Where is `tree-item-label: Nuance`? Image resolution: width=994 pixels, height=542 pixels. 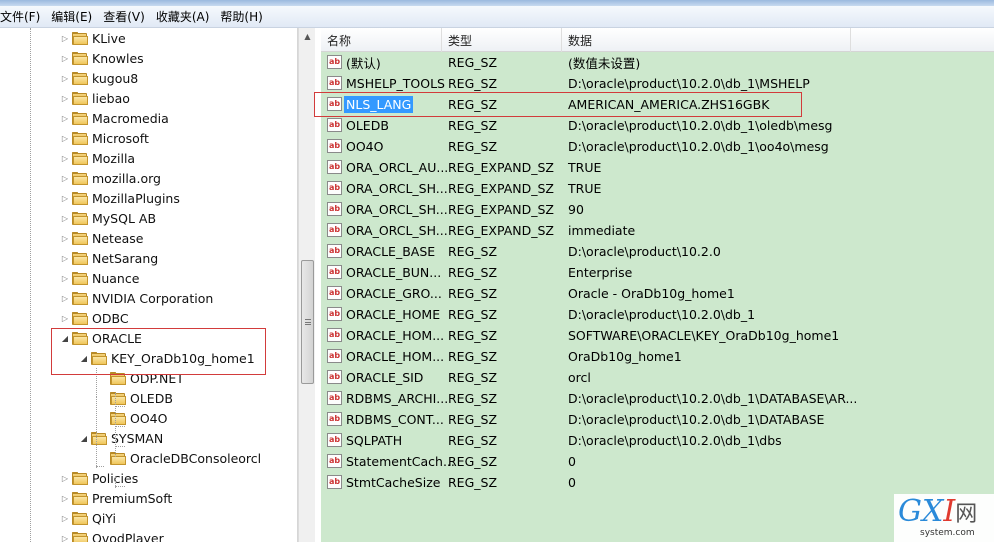
tree-item-label: Nuance is located at coordinates (116, 278).